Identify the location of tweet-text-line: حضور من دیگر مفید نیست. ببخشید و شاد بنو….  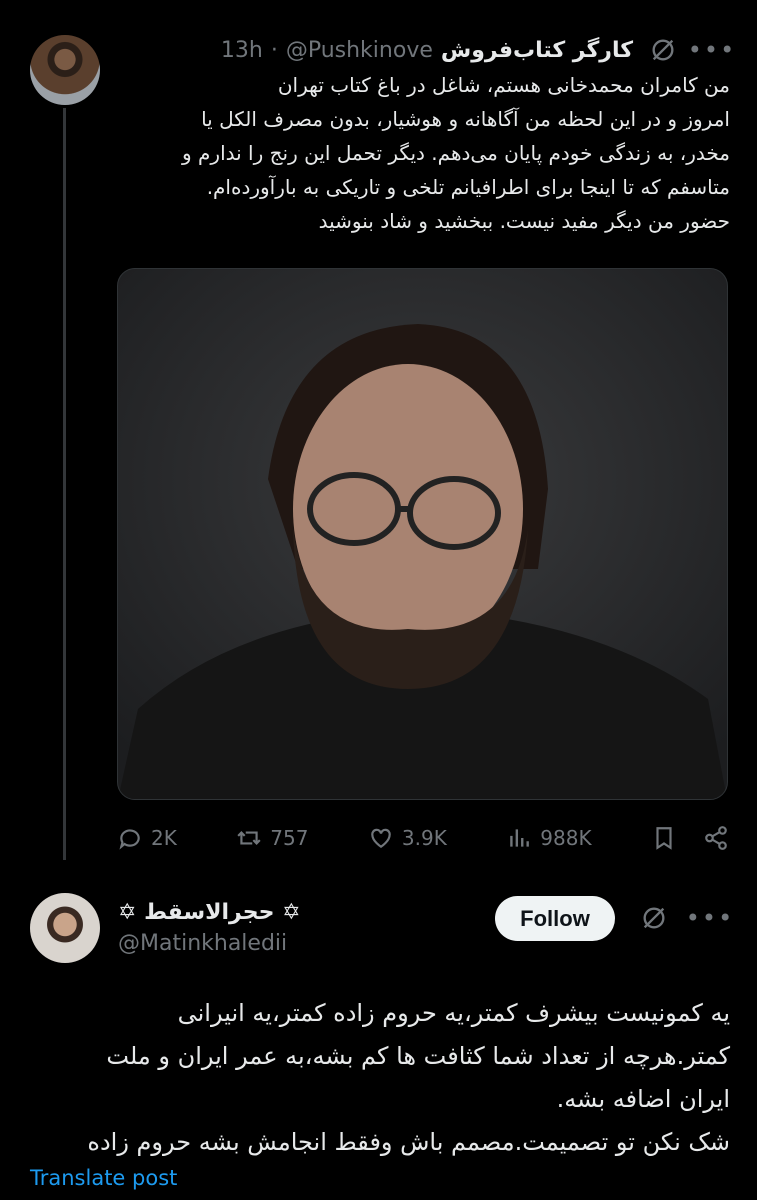
(524, 221).